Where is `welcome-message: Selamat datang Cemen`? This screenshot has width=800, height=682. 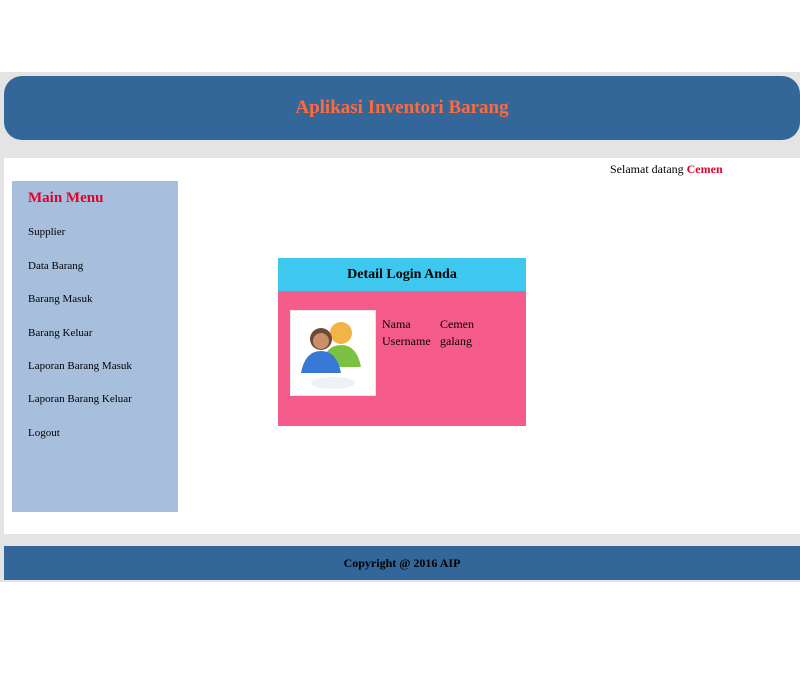 welcome-message: Selamat datang Cemen is located at coordinates (666, 169).